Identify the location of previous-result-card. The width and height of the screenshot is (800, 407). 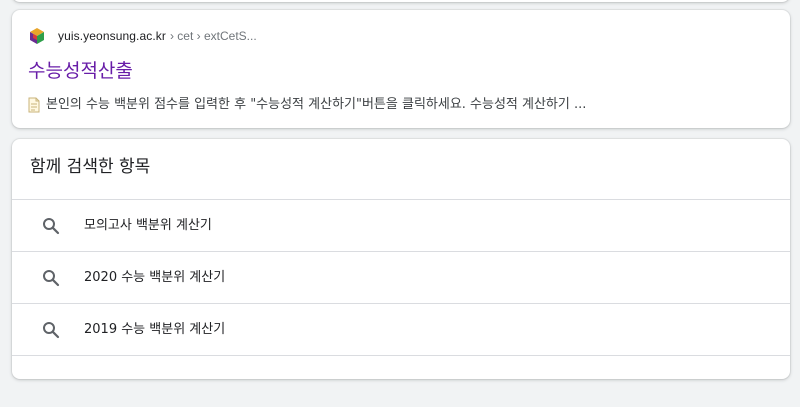
(401, 1).